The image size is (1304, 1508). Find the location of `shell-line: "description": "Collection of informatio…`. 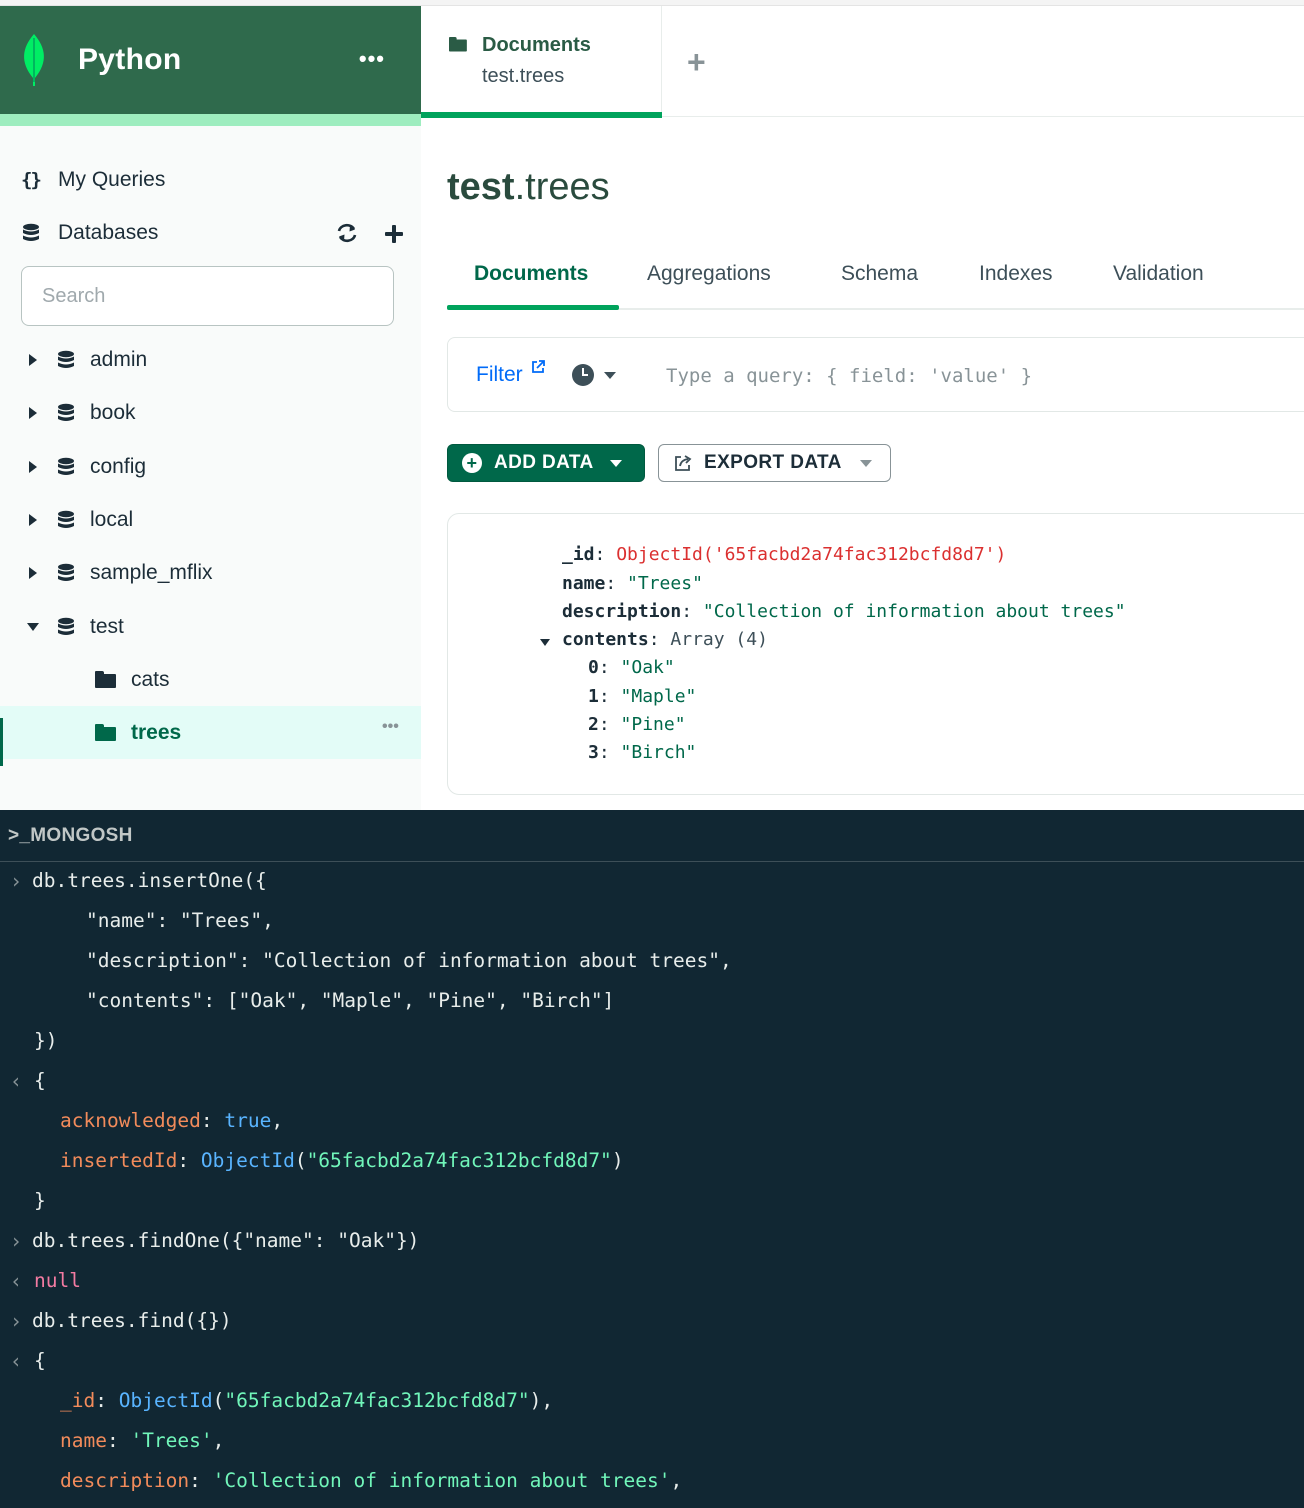

shell-line: "description": "Collection of informatio… is located at coordinates (409, 960).